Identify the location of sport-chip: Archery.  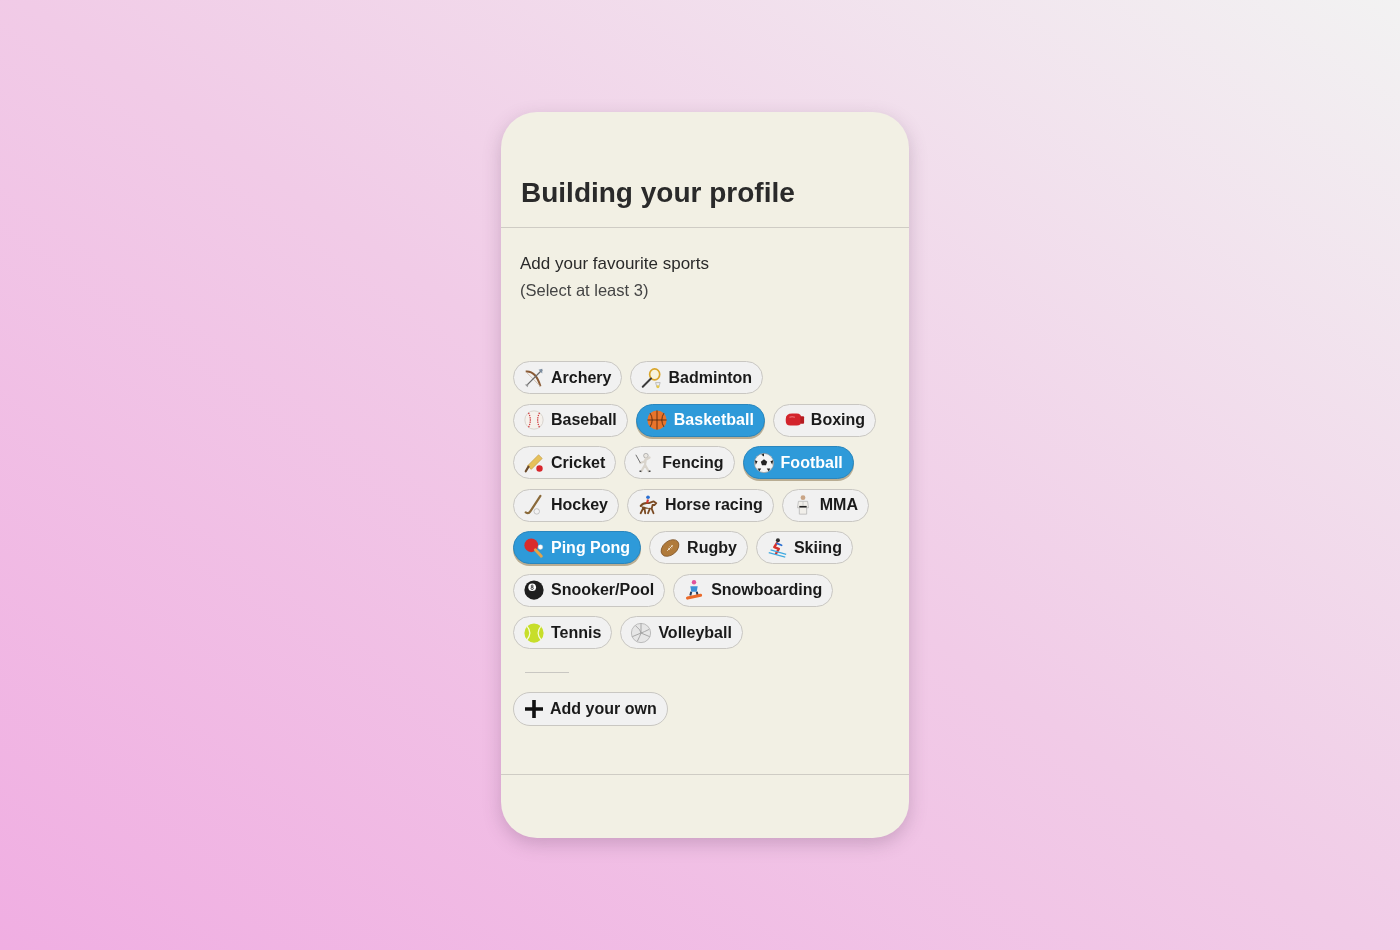
(568, 377).